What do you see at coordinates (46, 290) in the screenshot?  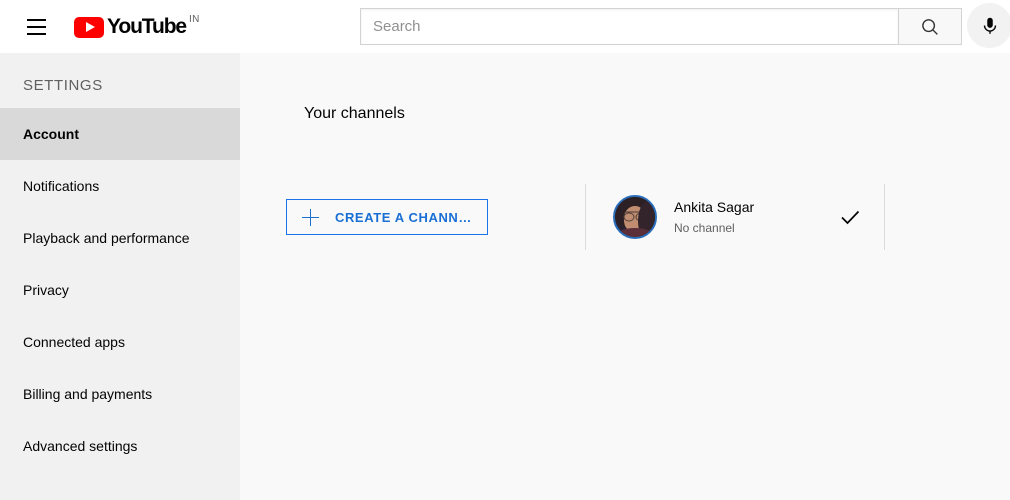 I see `sidebar-item-label: Privacy` at bounding box center [46, 290].